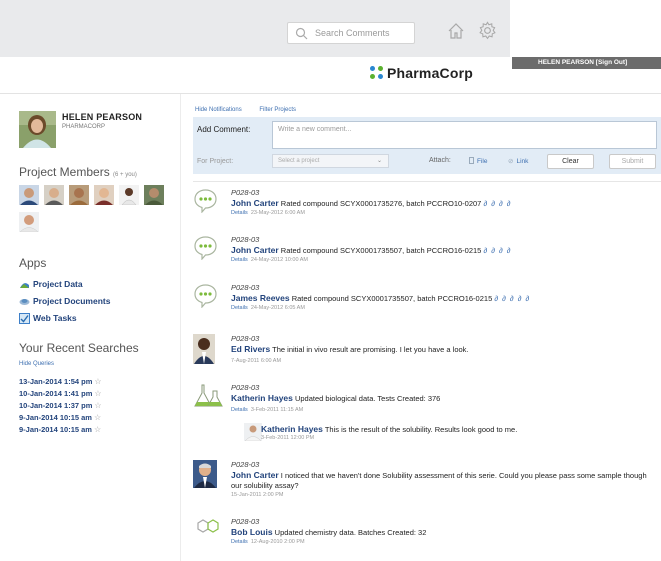 Image resolution: width=661 pixels, height=561 pixels. I want to click on profile-avatar, so click(37, 129).